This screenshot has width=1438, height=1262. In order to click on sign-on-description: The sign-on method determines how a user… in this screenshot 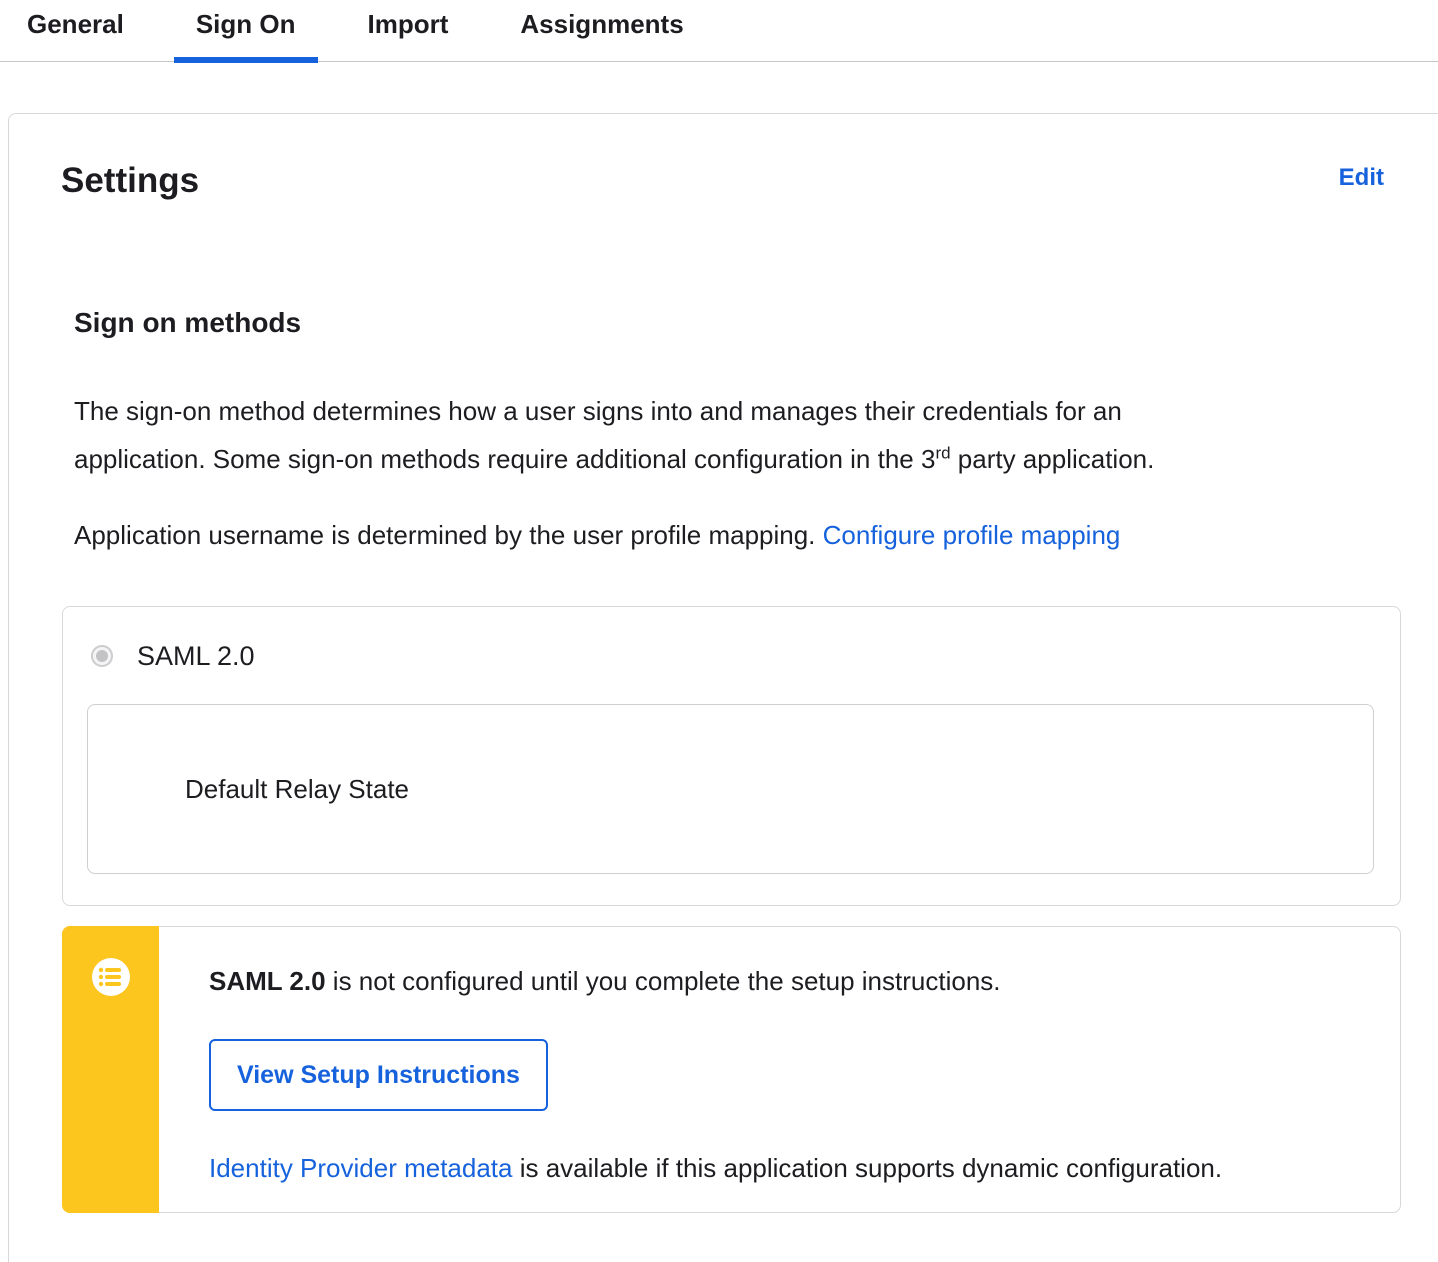, I will do `click(719, 435)`.